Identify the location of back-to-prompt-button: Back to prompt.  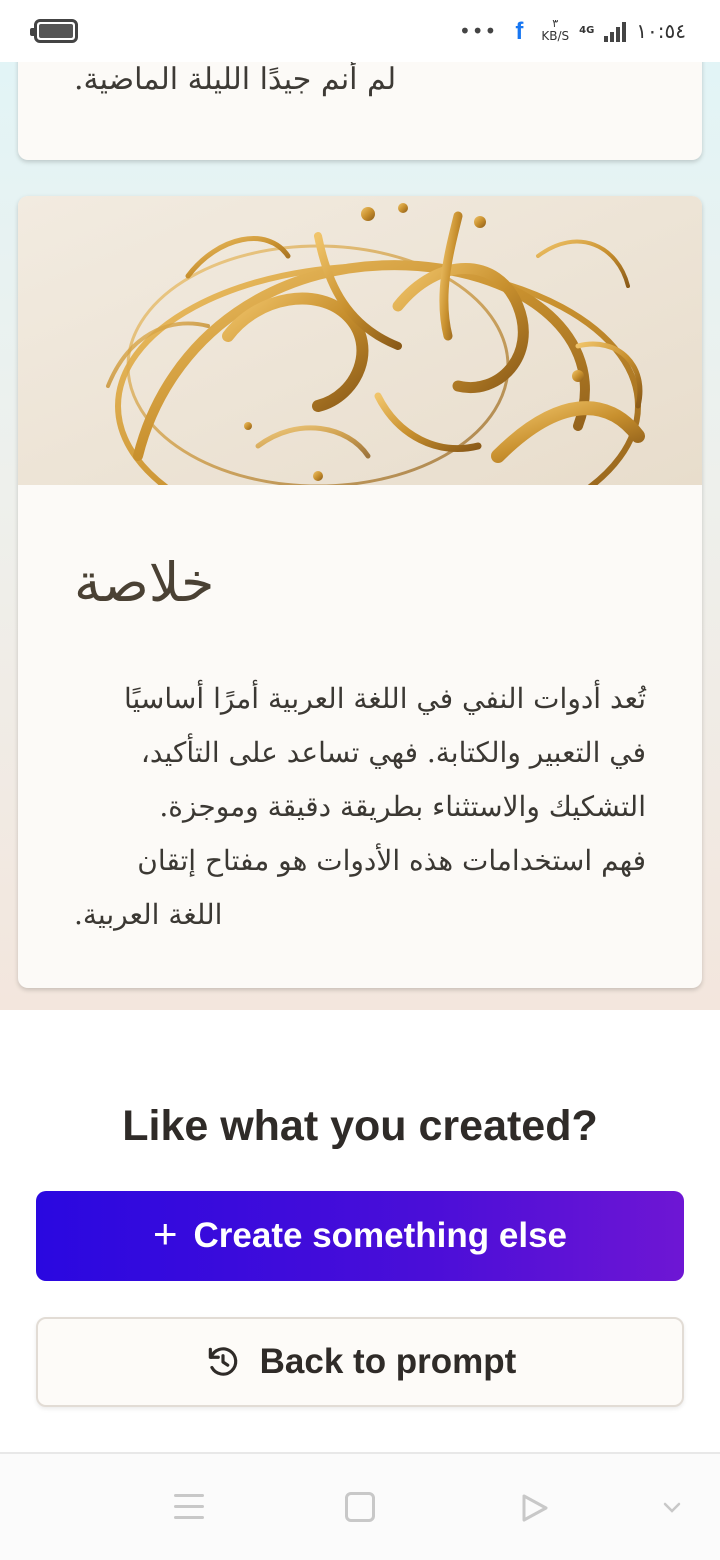
(360, 1362).